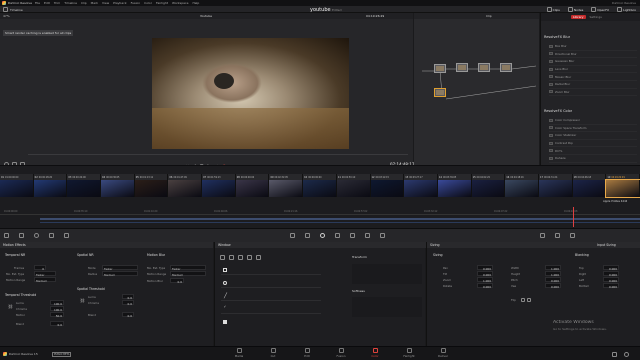 The image size is (640, 360). What do you see at coordinates (57, 3) in the screenshot?
I see `menu-item-trim: Trim` at bounding box center [57, 3].